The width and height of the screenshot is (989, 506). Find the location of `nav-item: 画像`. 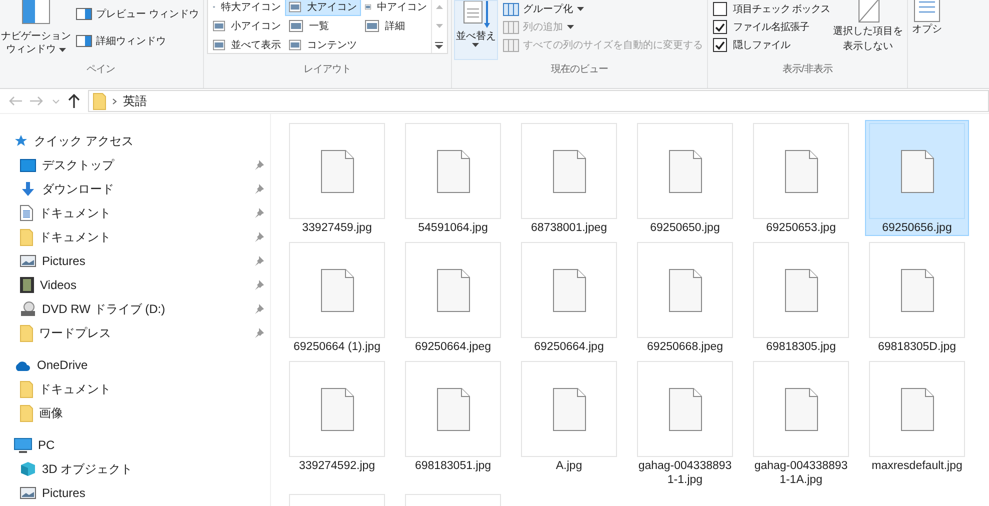

nav-item: 画像 is located at coordinates (51, 413).